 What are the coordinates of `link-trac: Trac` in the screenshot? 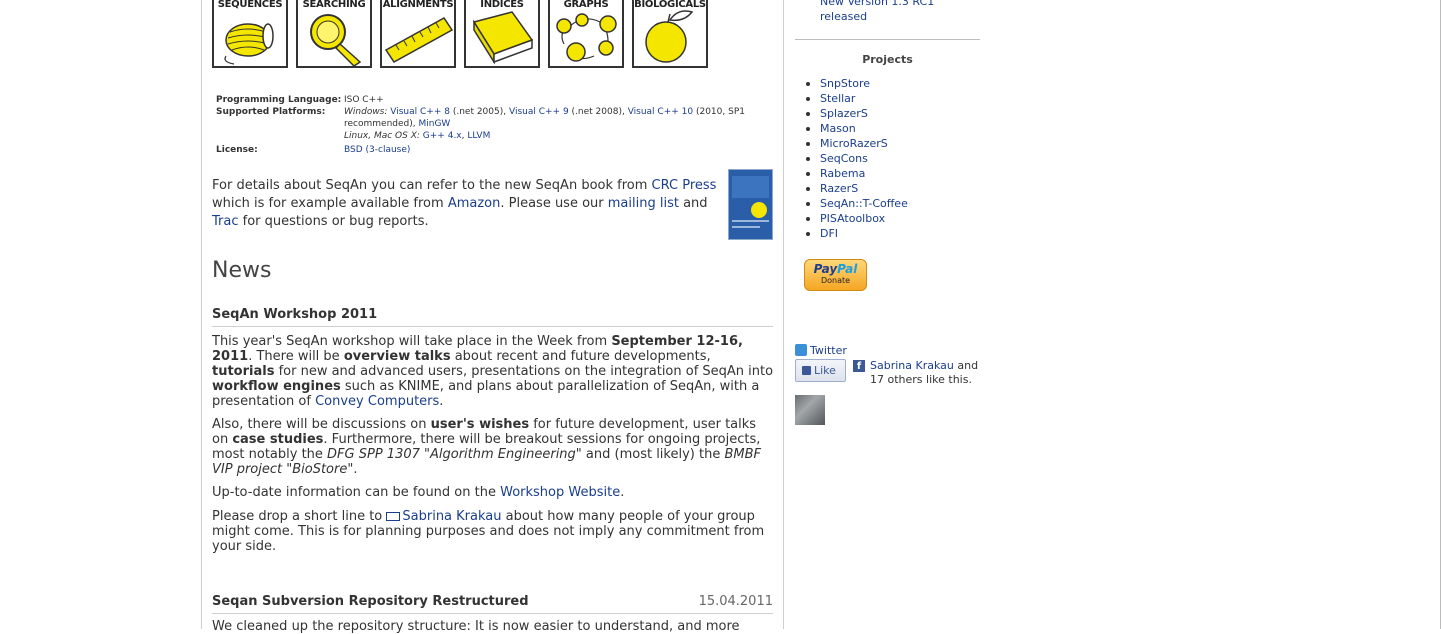 It's located at (225, 221).